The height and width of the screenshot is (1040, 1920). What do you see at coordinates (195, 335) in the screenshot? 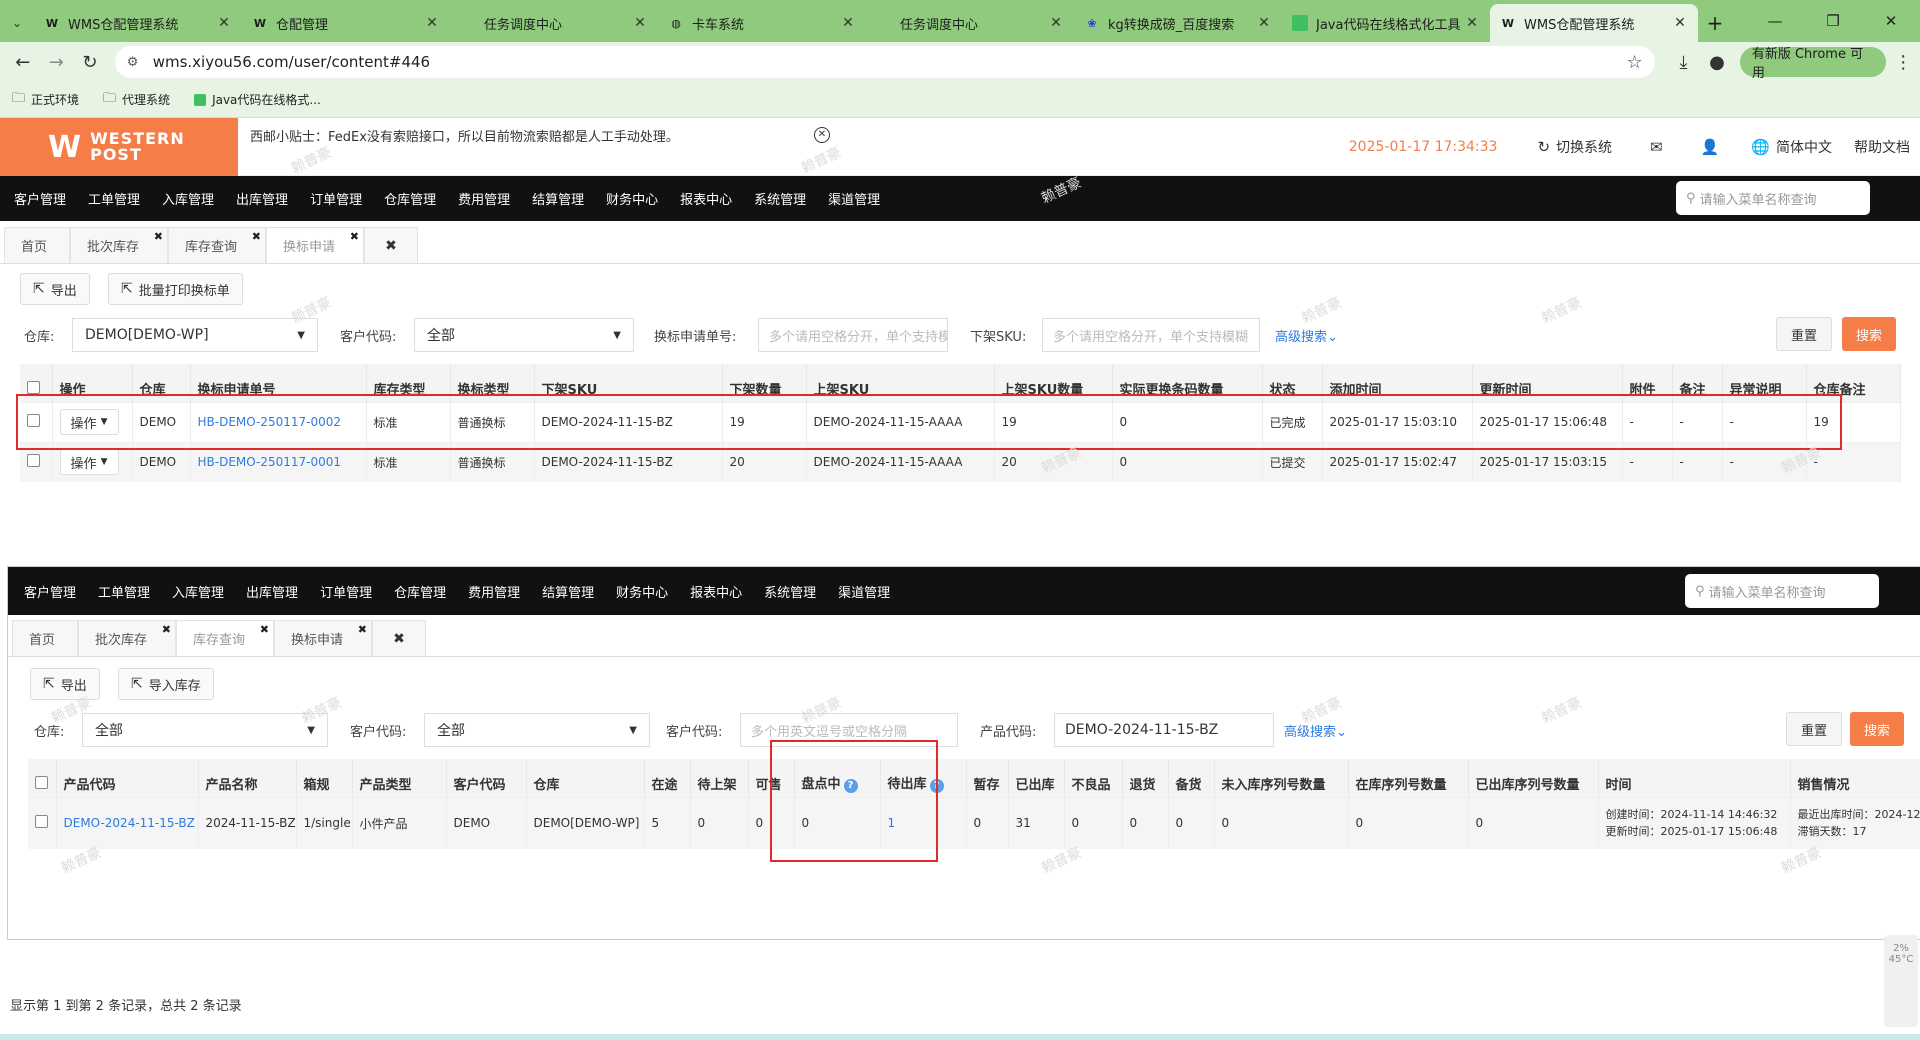
I see `warehouse-select: DEMO[DEMO-WP] ▼` at bounding box center [195, 335].